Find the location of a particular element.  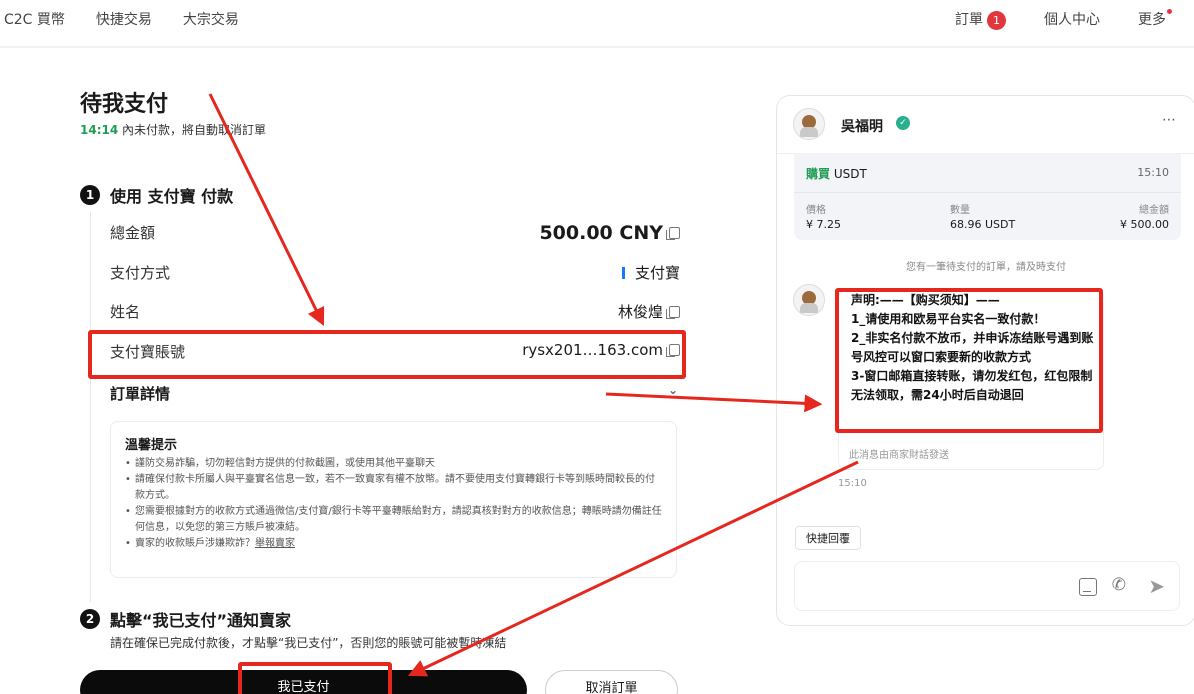

nav-orders: 訂單 1 is located at coordinates (980, 19).